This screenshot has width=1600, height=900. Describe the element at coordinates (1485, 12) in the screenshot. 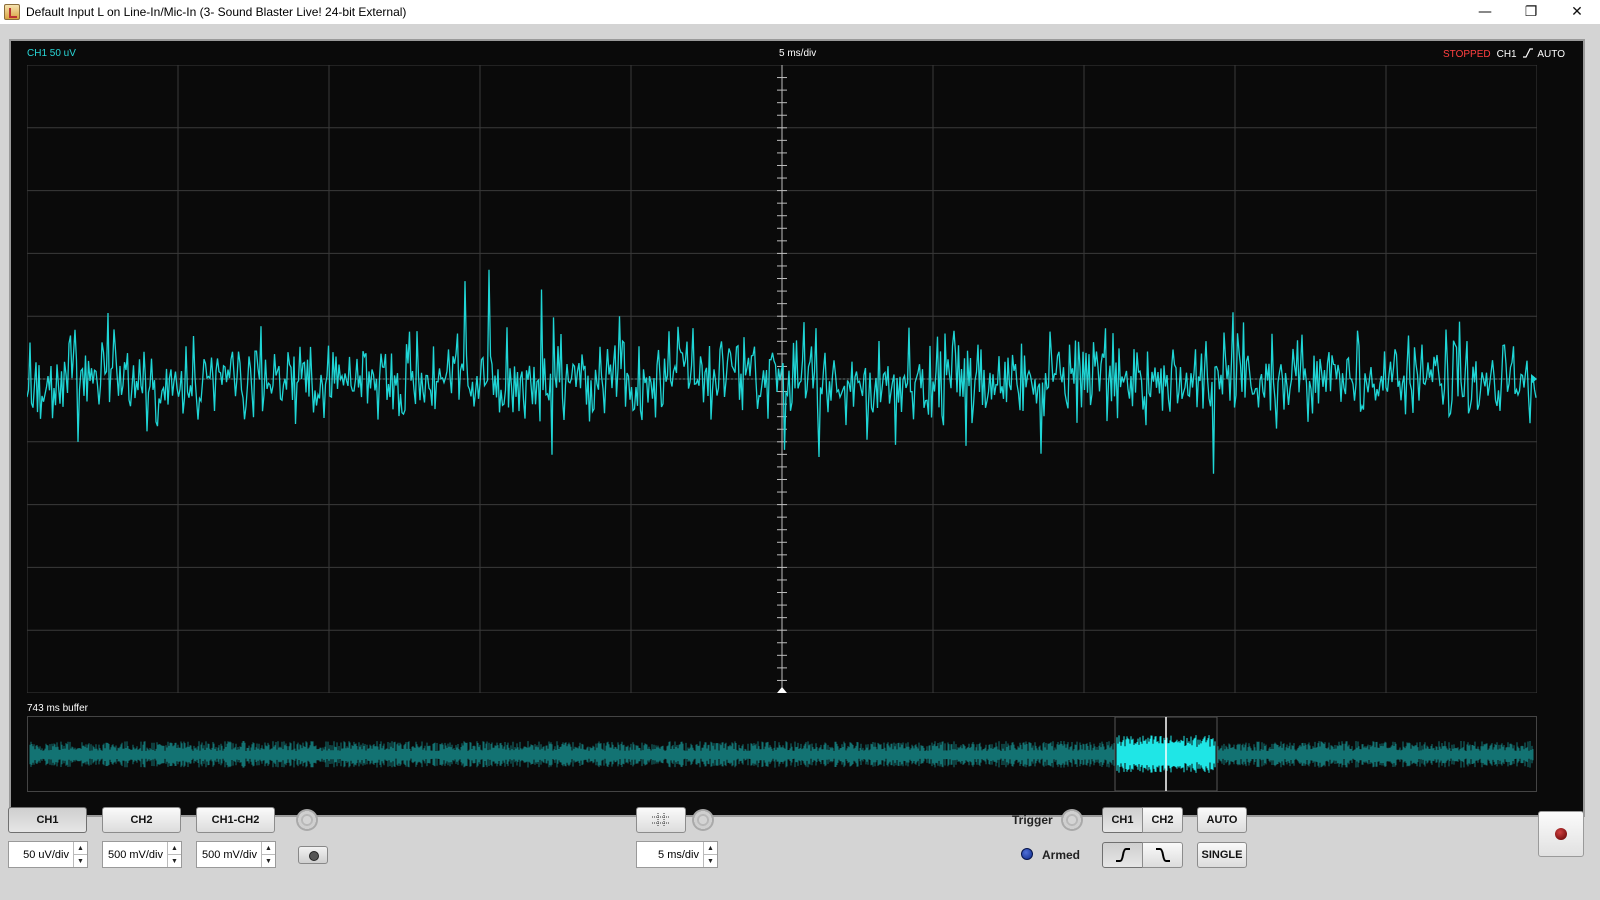

I see `minimize-button: —` at that location.